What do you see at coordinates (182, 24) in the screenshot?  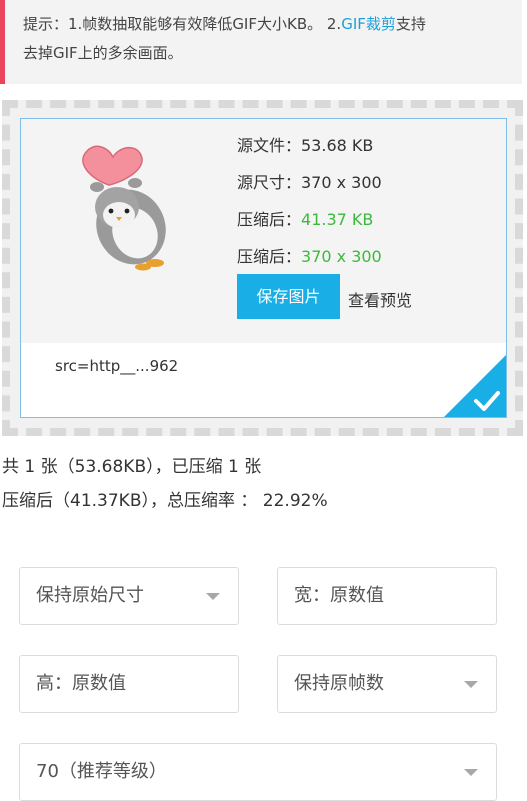 I see `tip-text: 提示：1.帧数抽取能够有效降低GIF大小KB。 2.` at bounding box center [182, 24].